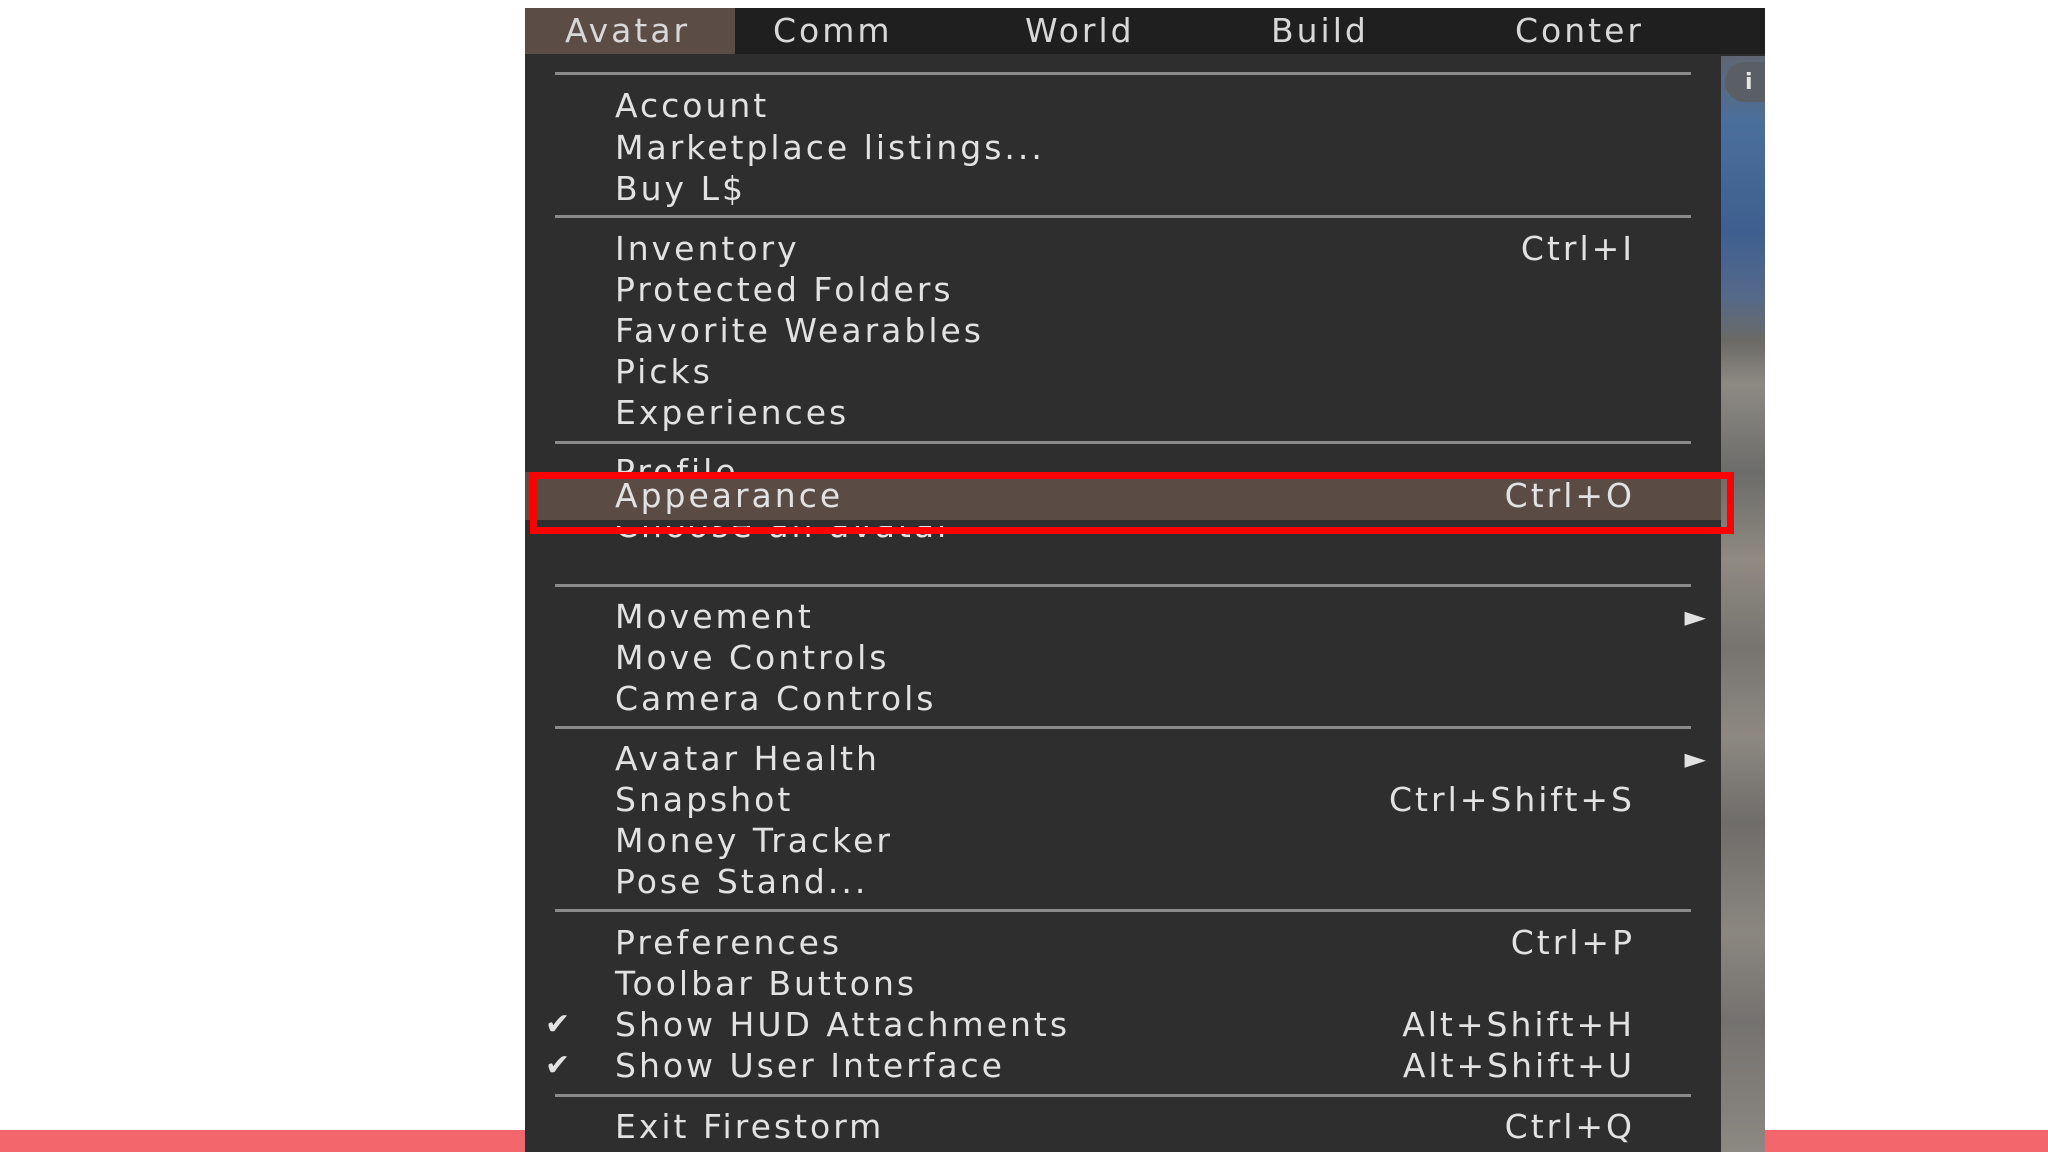 This screenshot has height=1152, width=2048. What do you see at coordinates (664, 371) in the screenshot?
I see `menu-item-label: Picks` at bounding box center [664, 371].